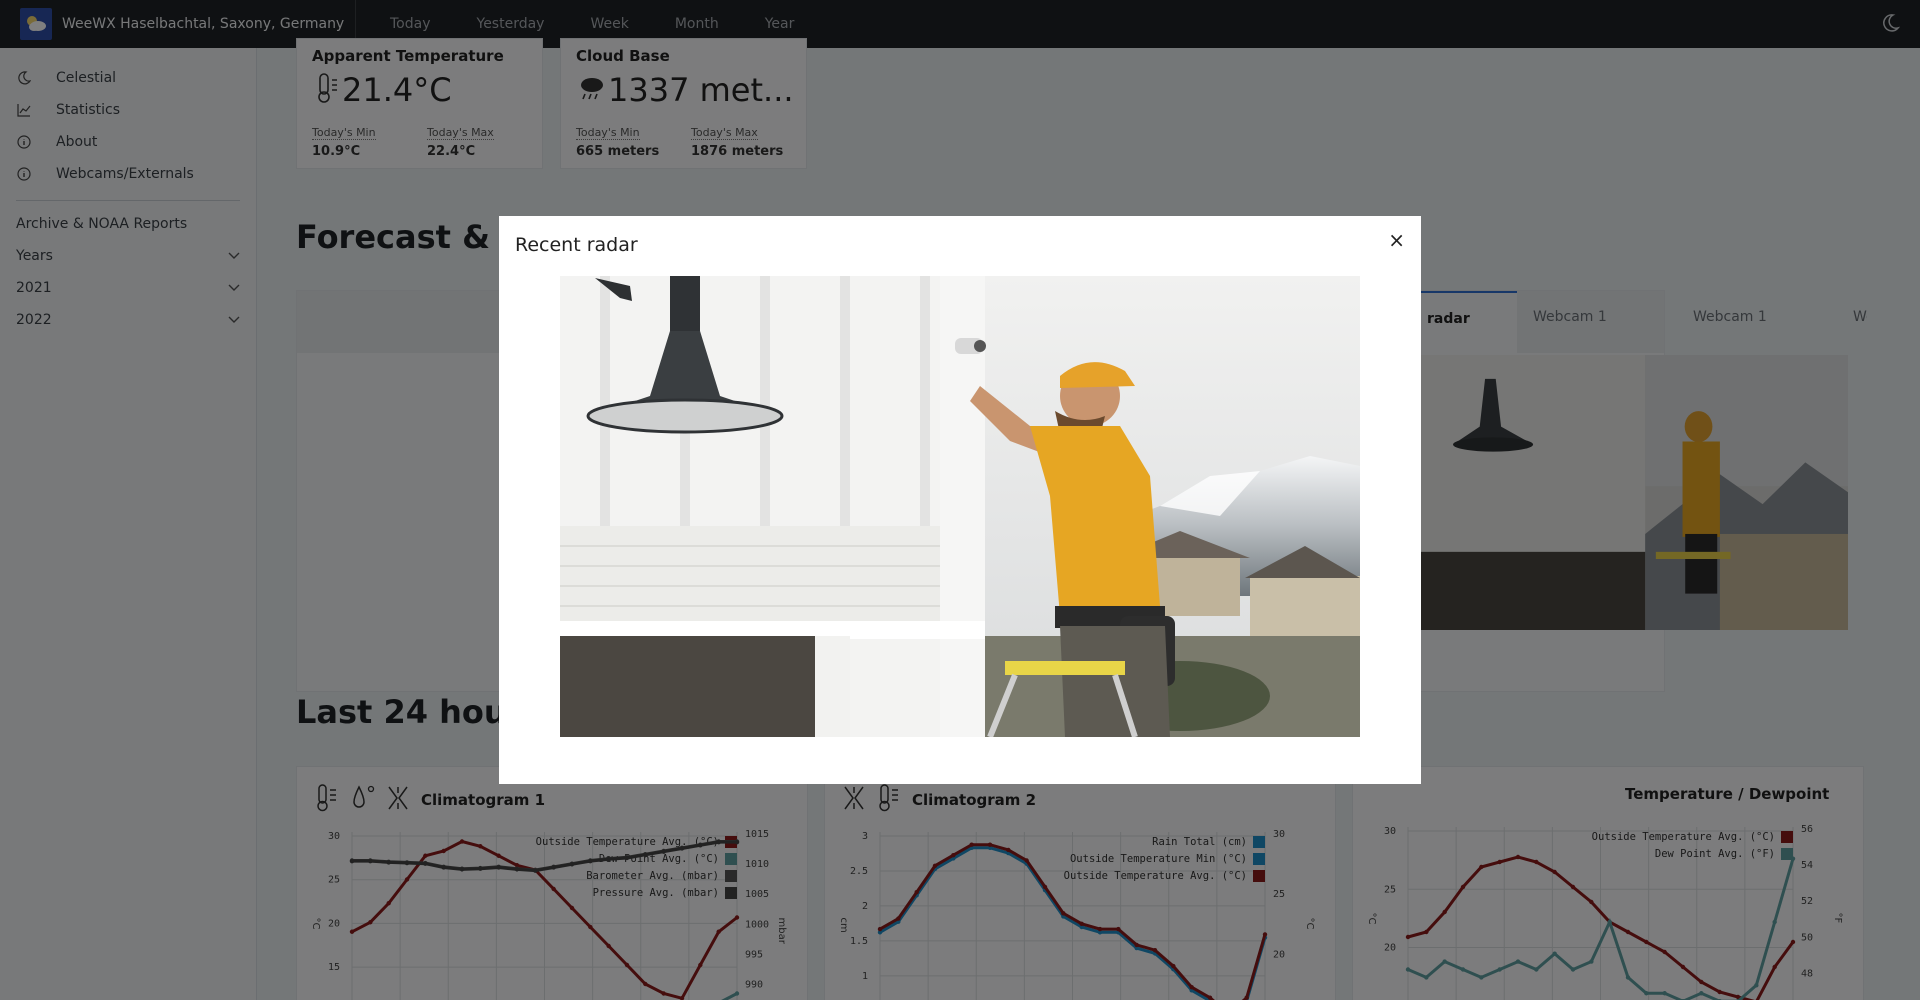  What do you see at coordinates (576, 245) in the screenshot?
I see `modal-title: Recent radar` at bounding box center [576, 245].